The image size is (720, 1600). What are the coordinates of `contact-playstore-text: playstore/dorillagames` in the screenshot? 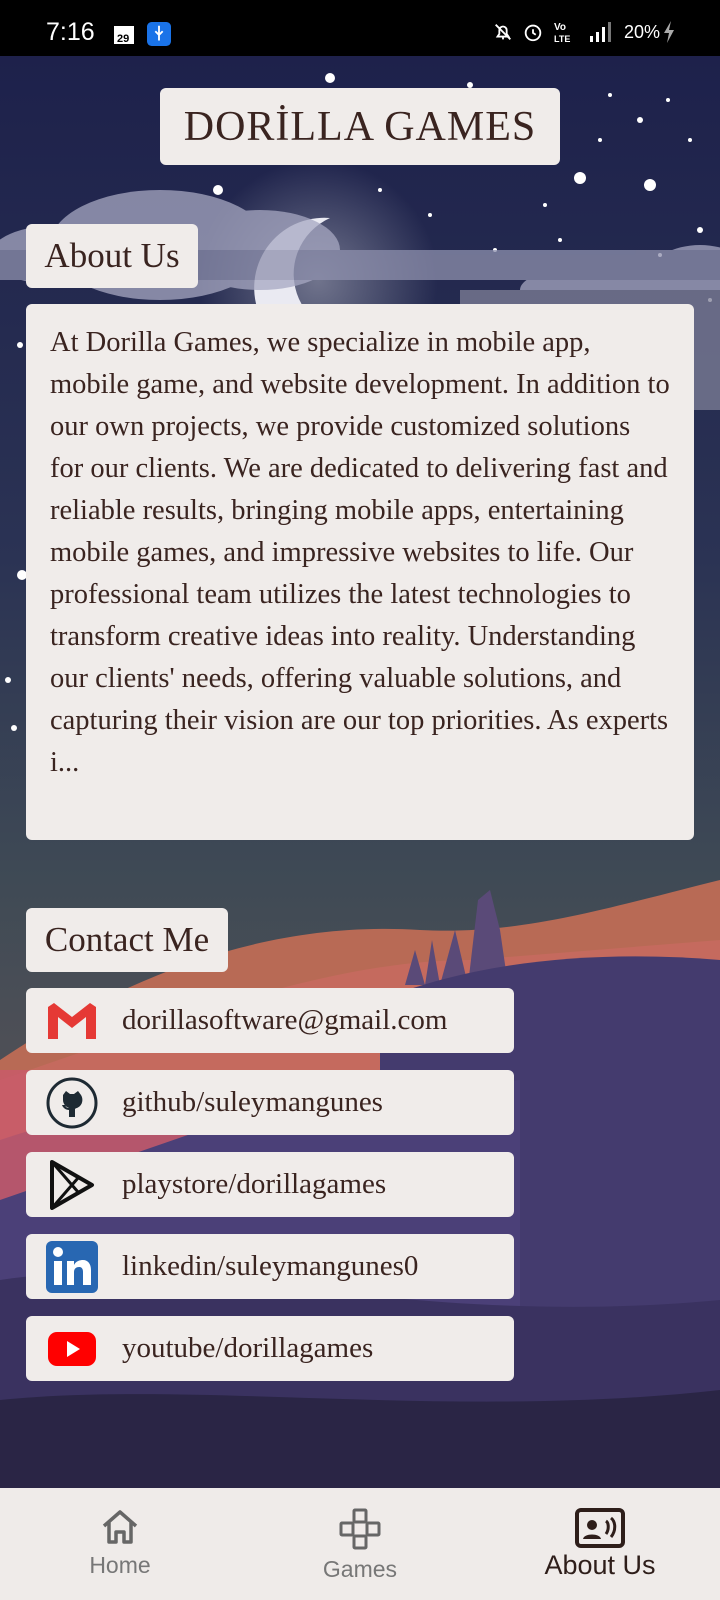 It's located at (254, 1184).